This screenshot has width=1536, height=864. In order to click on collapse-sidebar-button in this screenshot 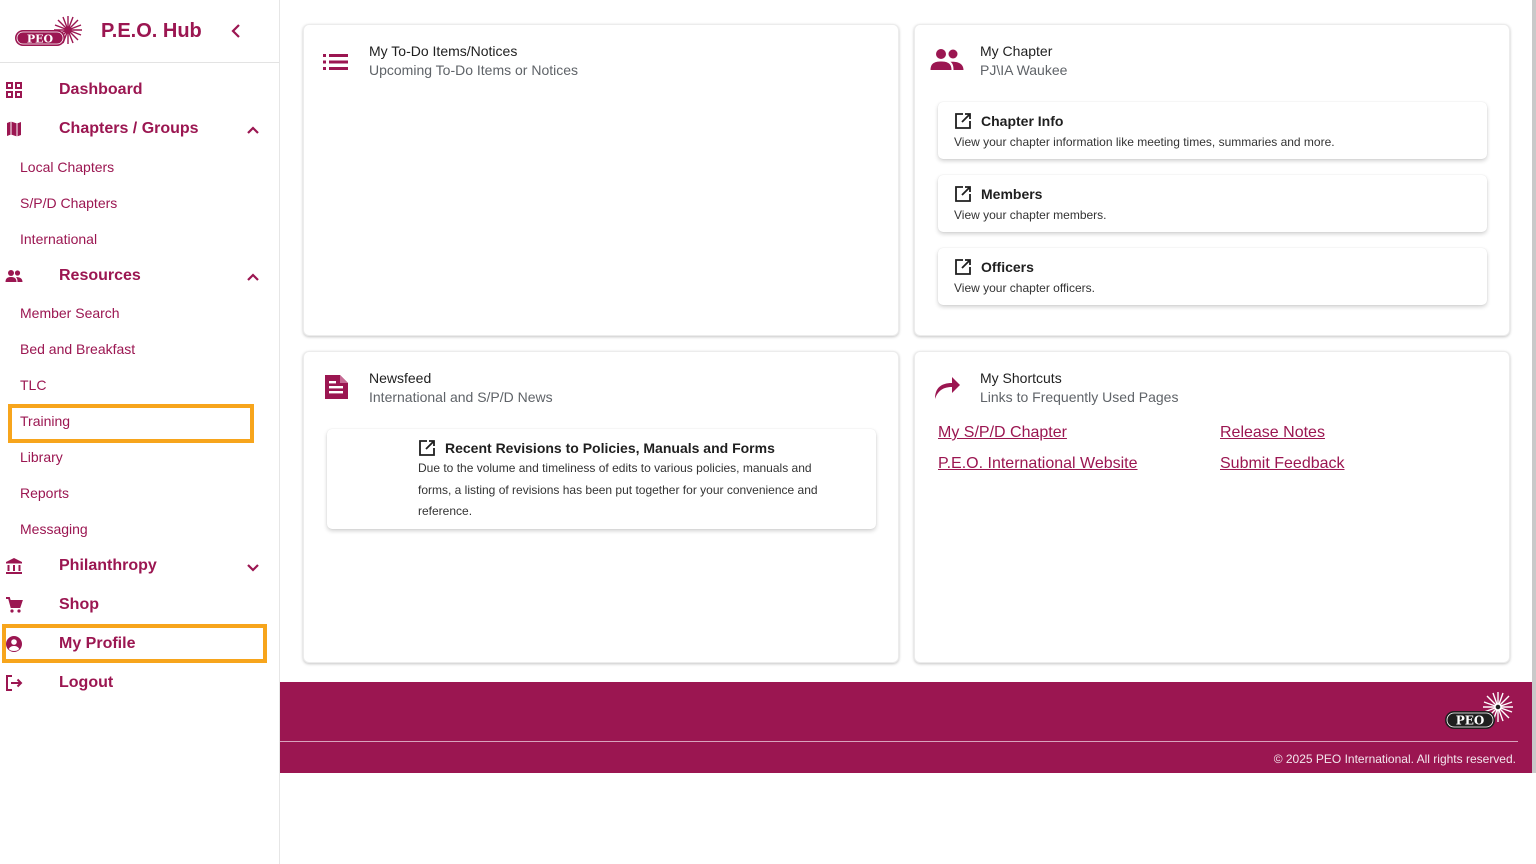, I will do `click(236, 31)`.